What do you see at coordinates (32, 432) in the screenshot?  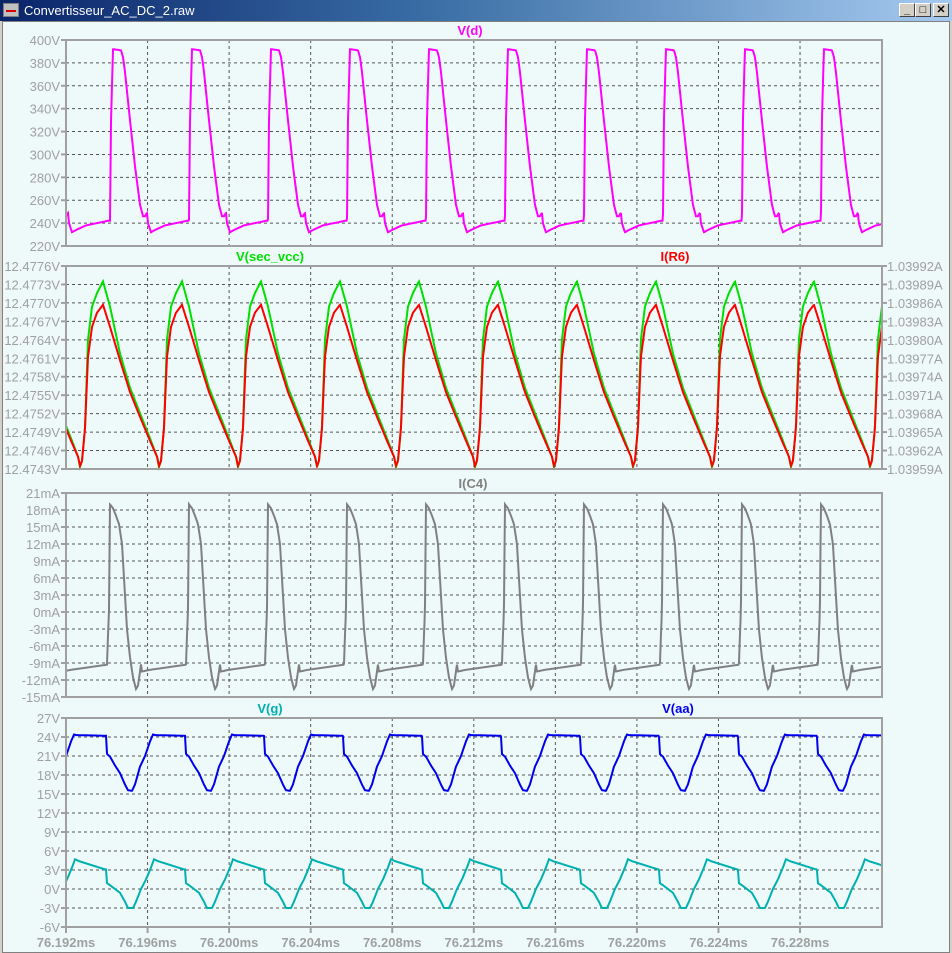 I see `y-tick-label: 12.4749V` at bounding box center [32, 432].